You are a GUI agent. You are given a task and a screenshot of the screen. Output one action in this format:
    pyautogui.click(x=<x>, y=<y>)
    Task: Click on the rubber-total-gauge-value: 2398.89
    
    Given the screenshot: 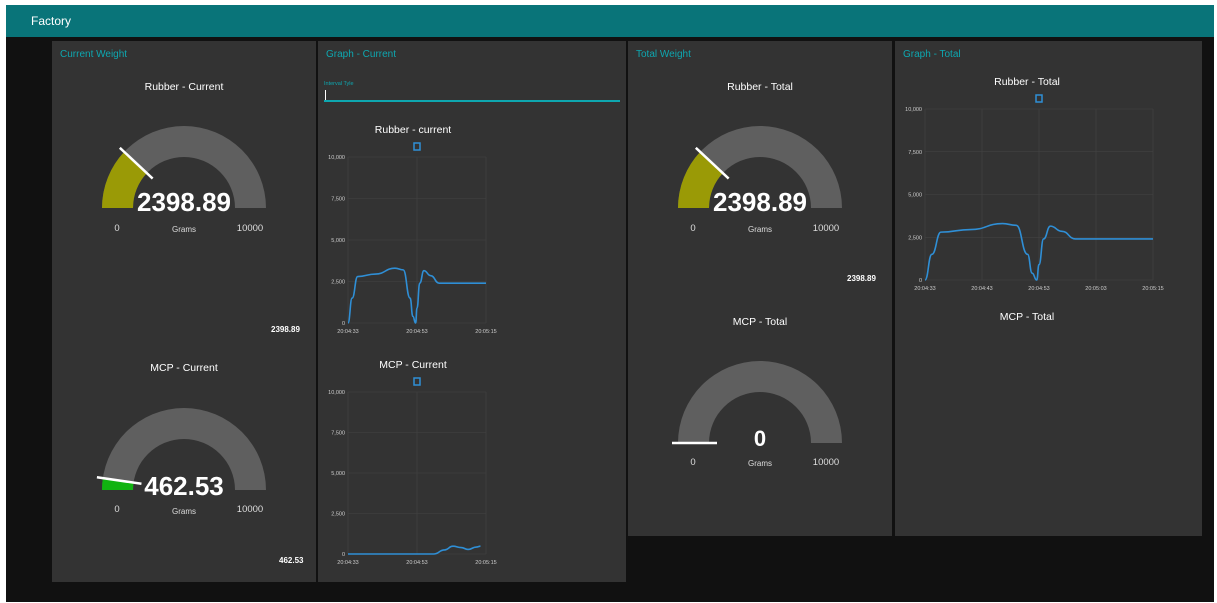 What is the action you would take?
    pyautogui.click(x=760, y=202)
    